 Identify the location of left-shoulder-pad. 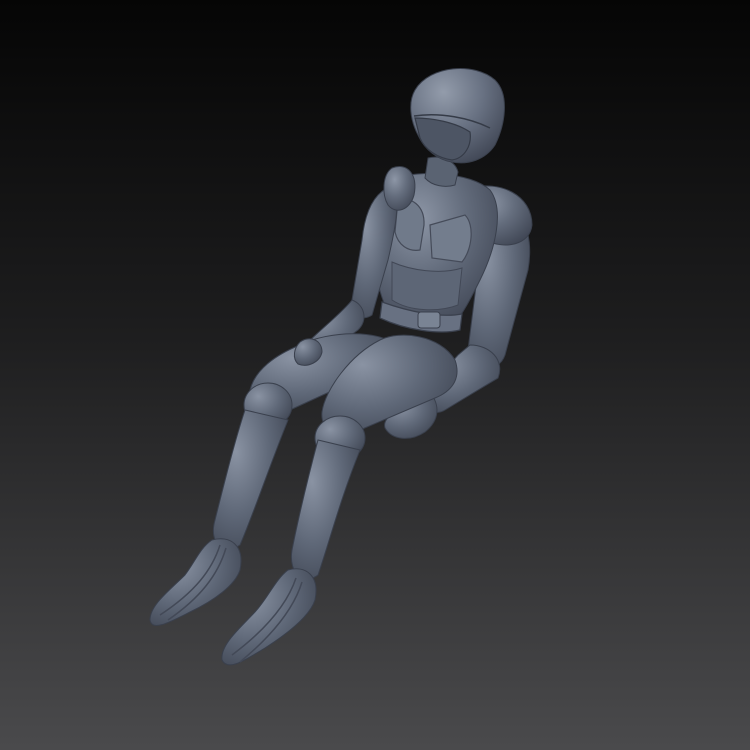
(399, 188).